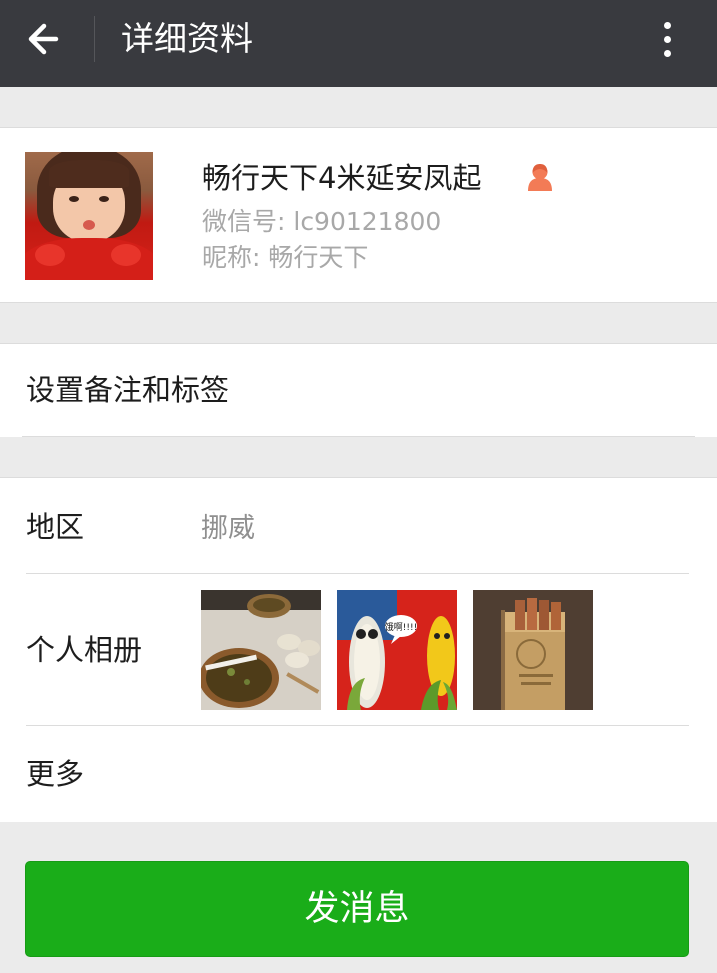 The width and height of the screenshot is (717, 973). Describe the element at coordinates (94, 39) in the screenshot. I see `topbar-divider` at that location.